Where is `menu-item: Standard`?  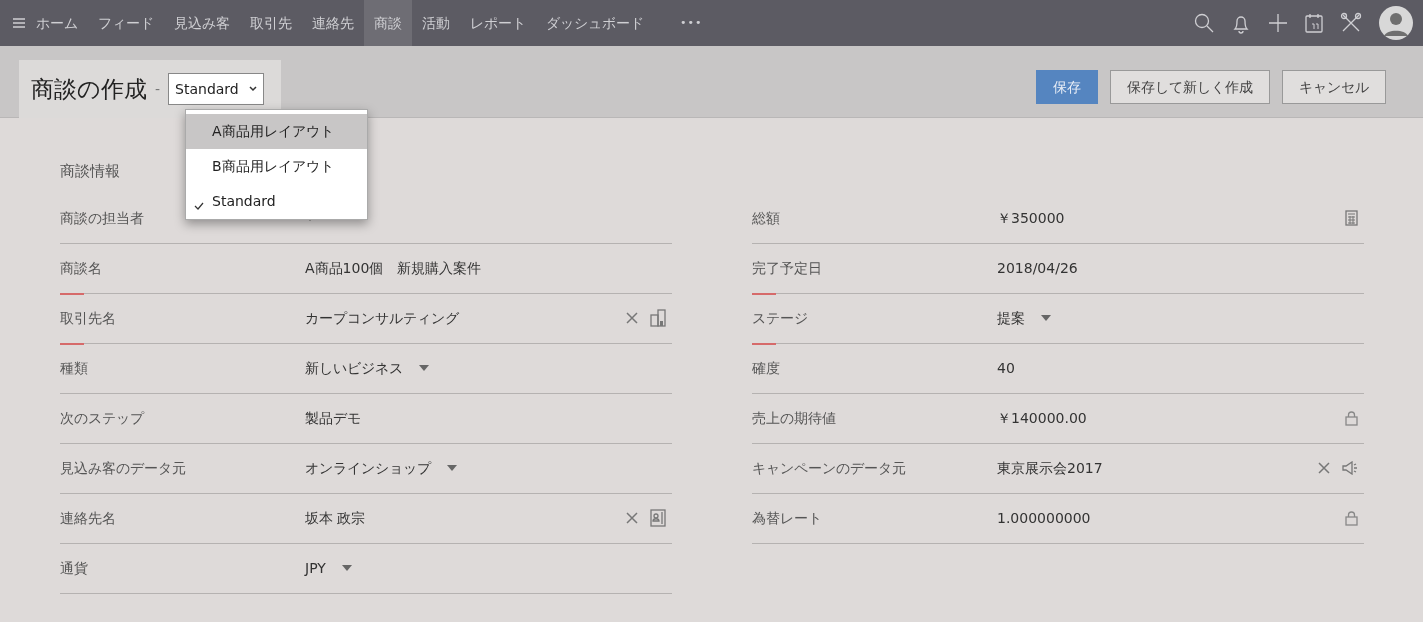
menu-item: Standard is located at coordinates (276, 201).